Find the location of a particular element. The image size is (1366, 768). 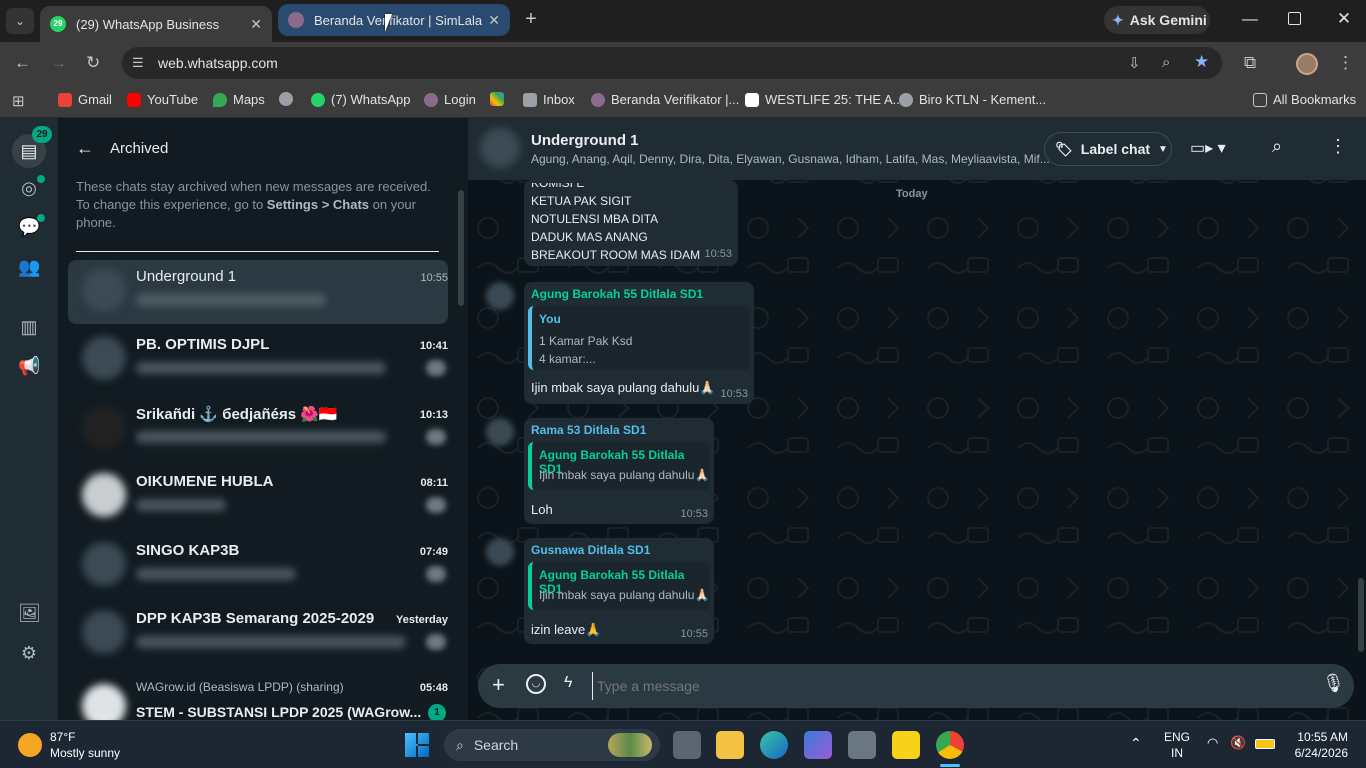

url-text: web.whatsapp.com is located at coordinates (218, 63).